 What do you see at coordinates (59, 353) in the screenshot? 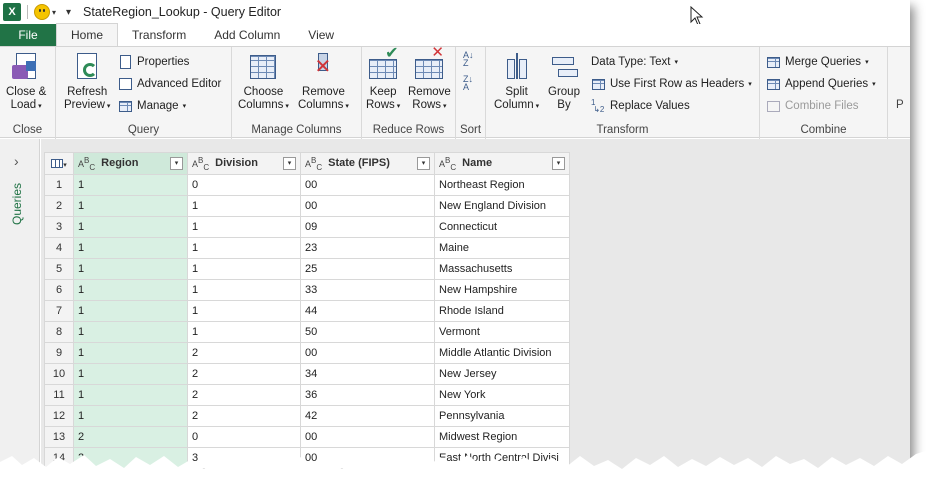
I see `row-number: 9` at bounding box center [59, 353].